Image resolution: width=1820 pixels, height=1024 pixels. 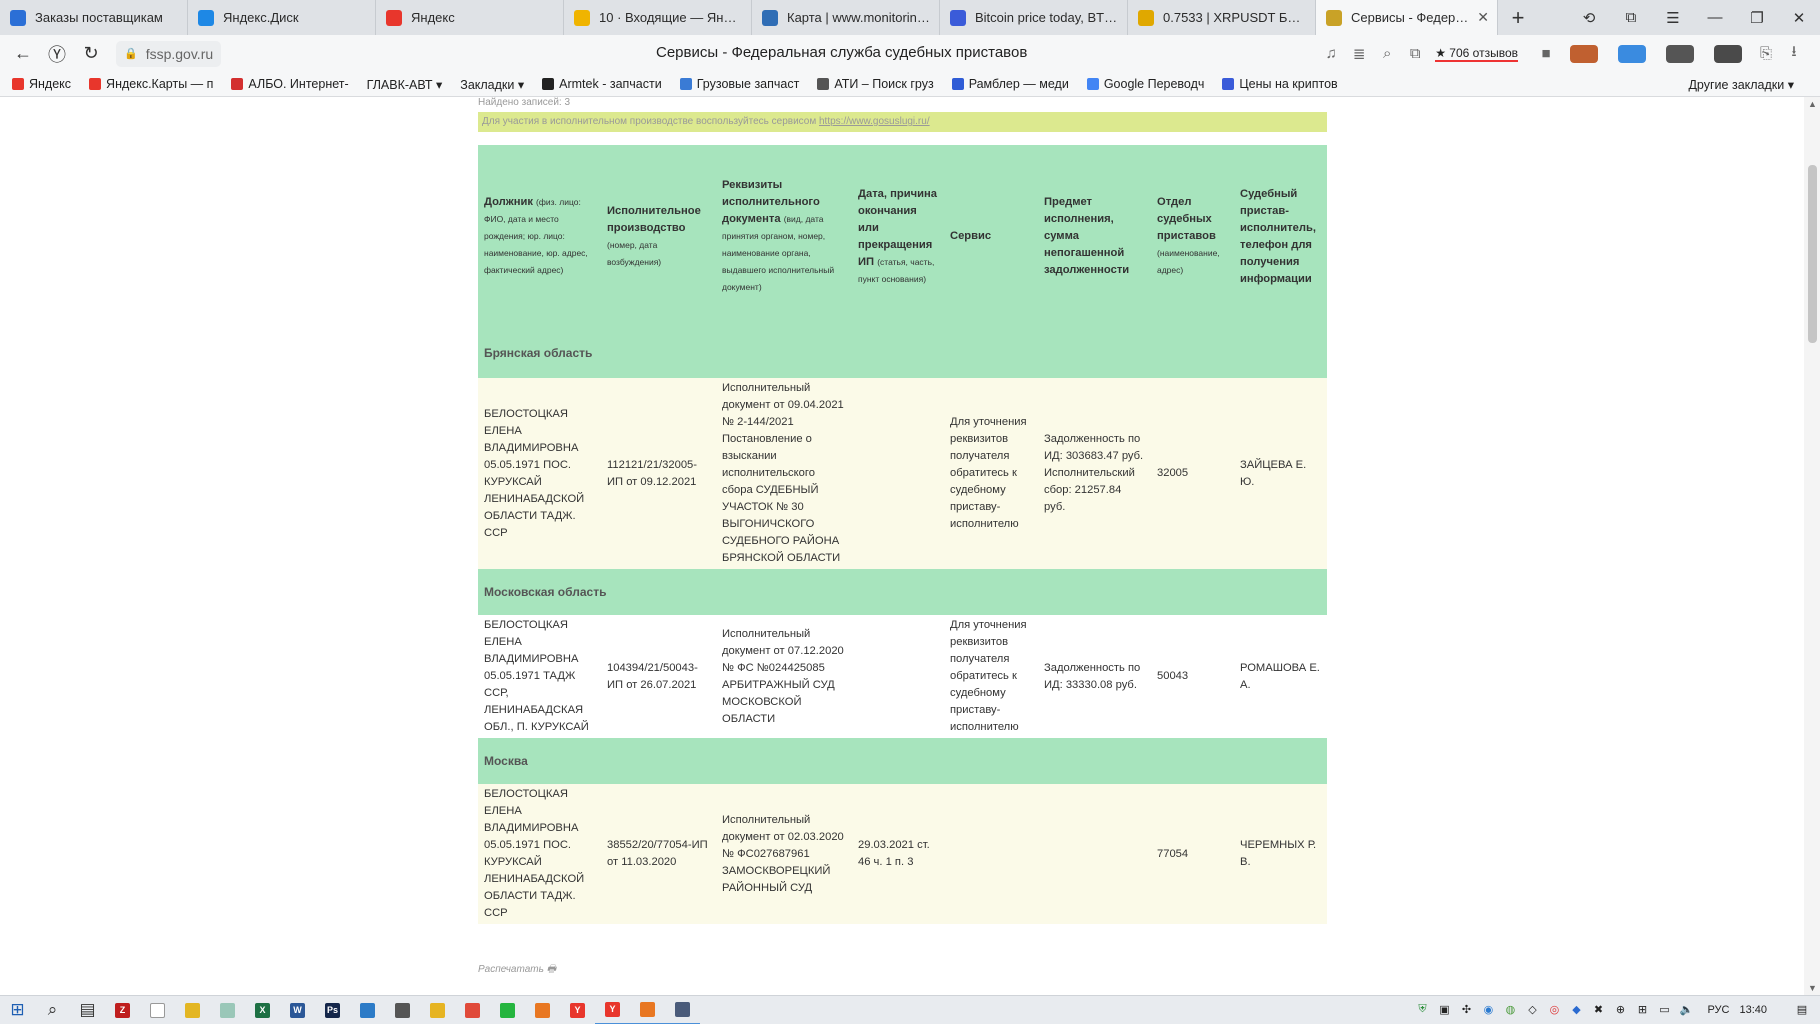 I want to click on menu-icon: ☰, so click(x=1673, y=18).